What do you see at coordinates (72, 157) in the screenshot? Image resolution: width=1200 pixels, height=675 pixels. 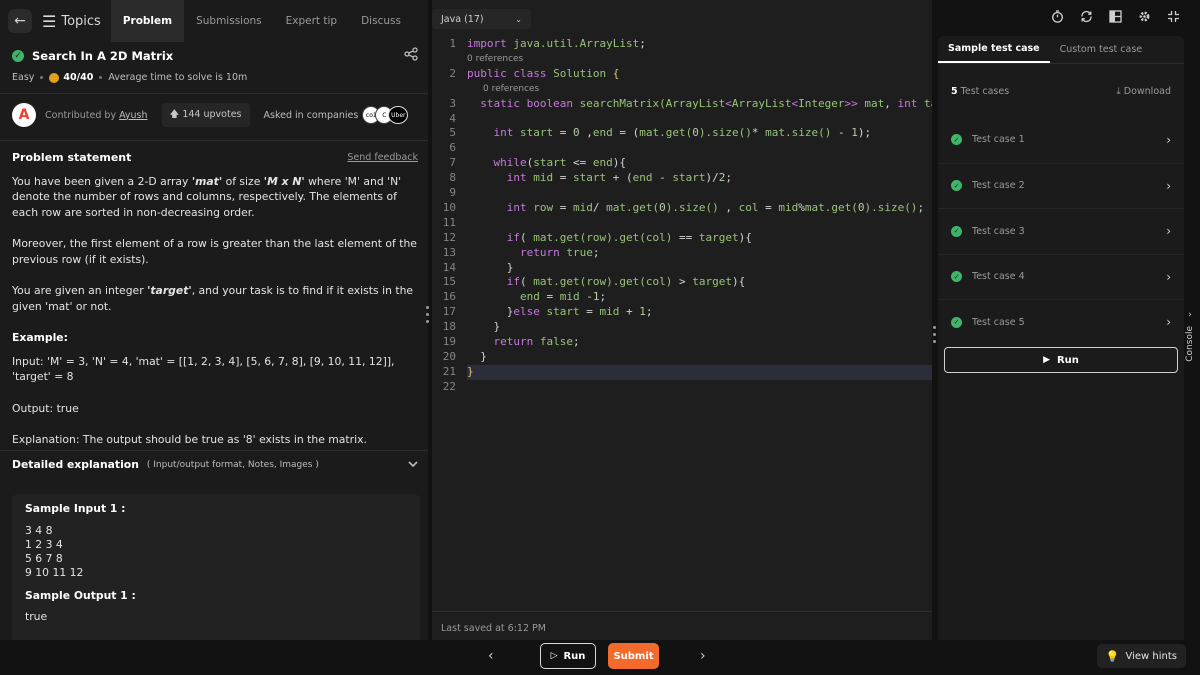 I see `statement-heading: Problem statement` at bounding box center [72, 157].